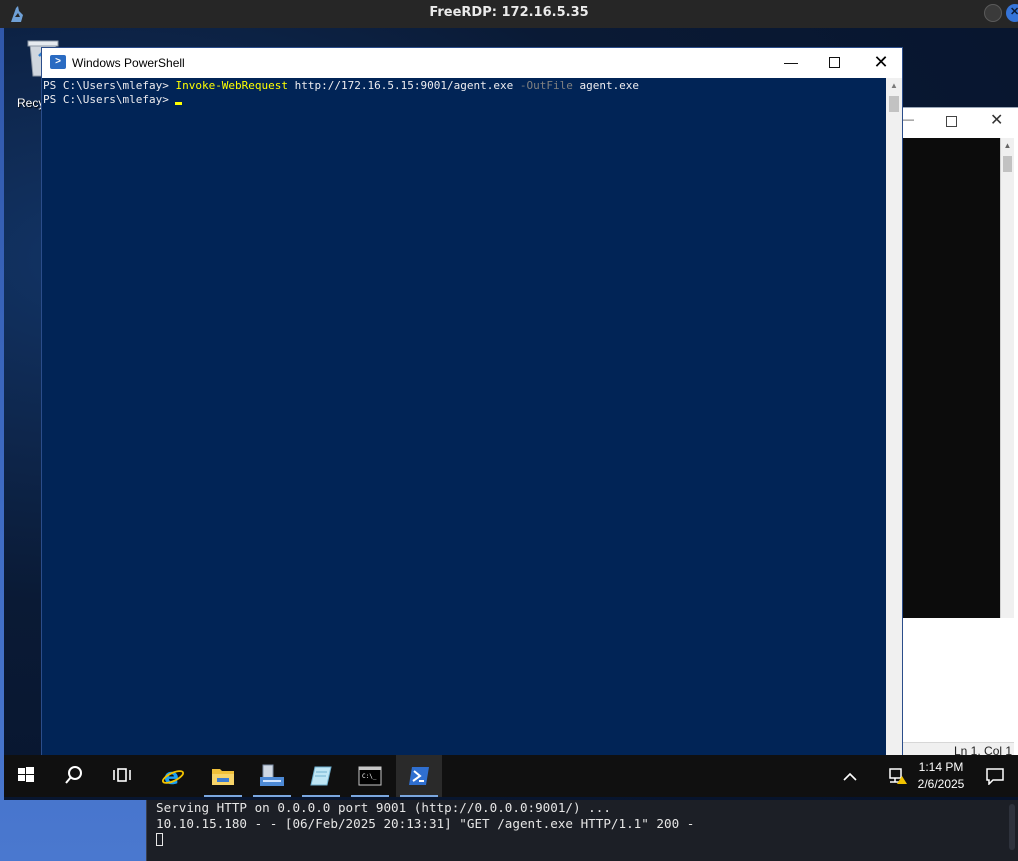 The width and height of the screenshot is (1018, 861). What do you see at coordinates (941, 767) in the screenshot?
I see `clock-time: 1:14 PM` at bounding box center [941, 767].